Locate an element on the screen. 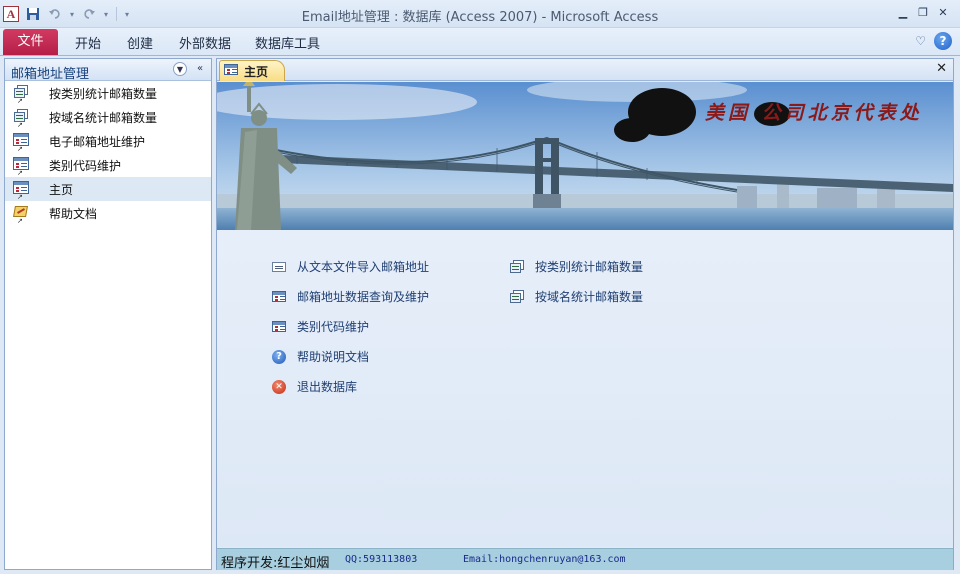 The image size is (960, 574). link-label: 退出数据库 is located at coordinates (327, 387).